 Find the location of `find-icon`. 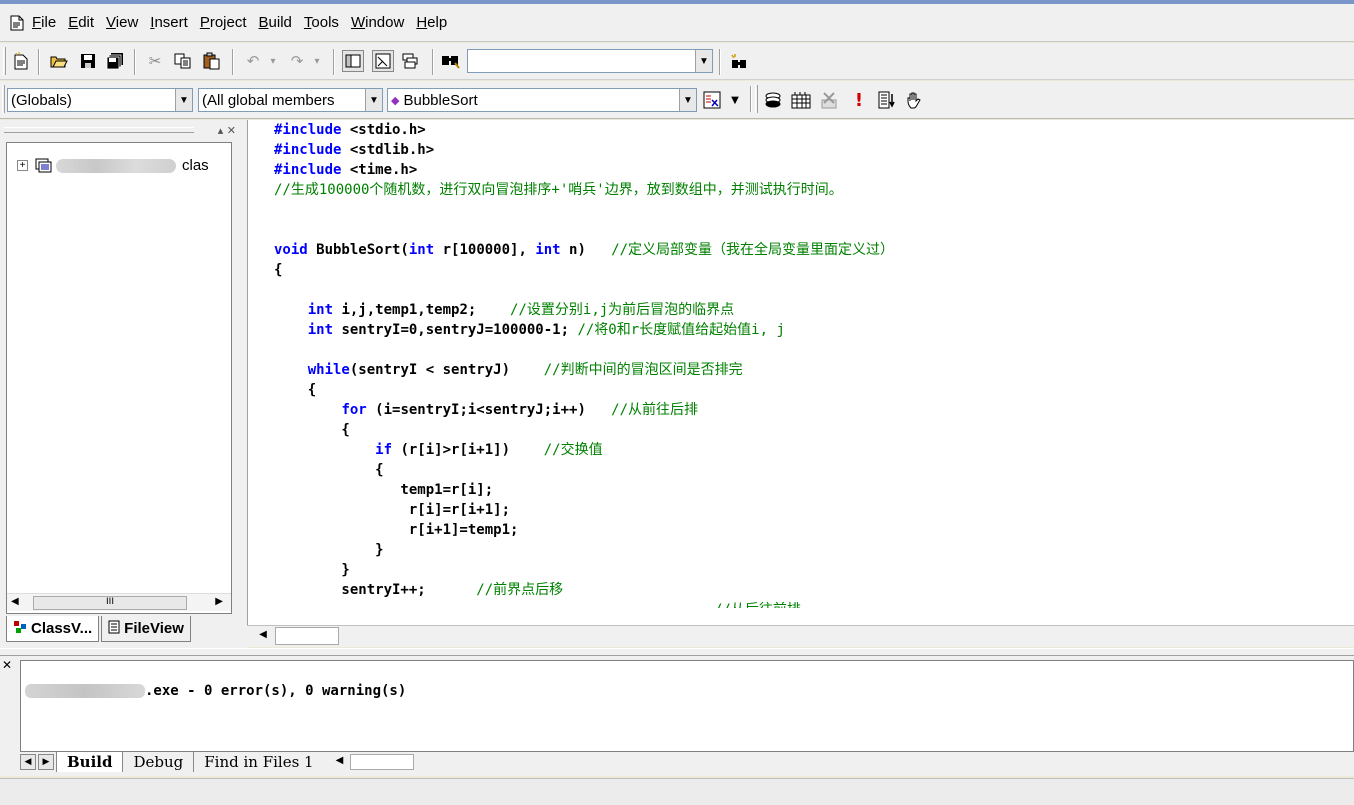

find-icon is located at coordinates (739, 63).